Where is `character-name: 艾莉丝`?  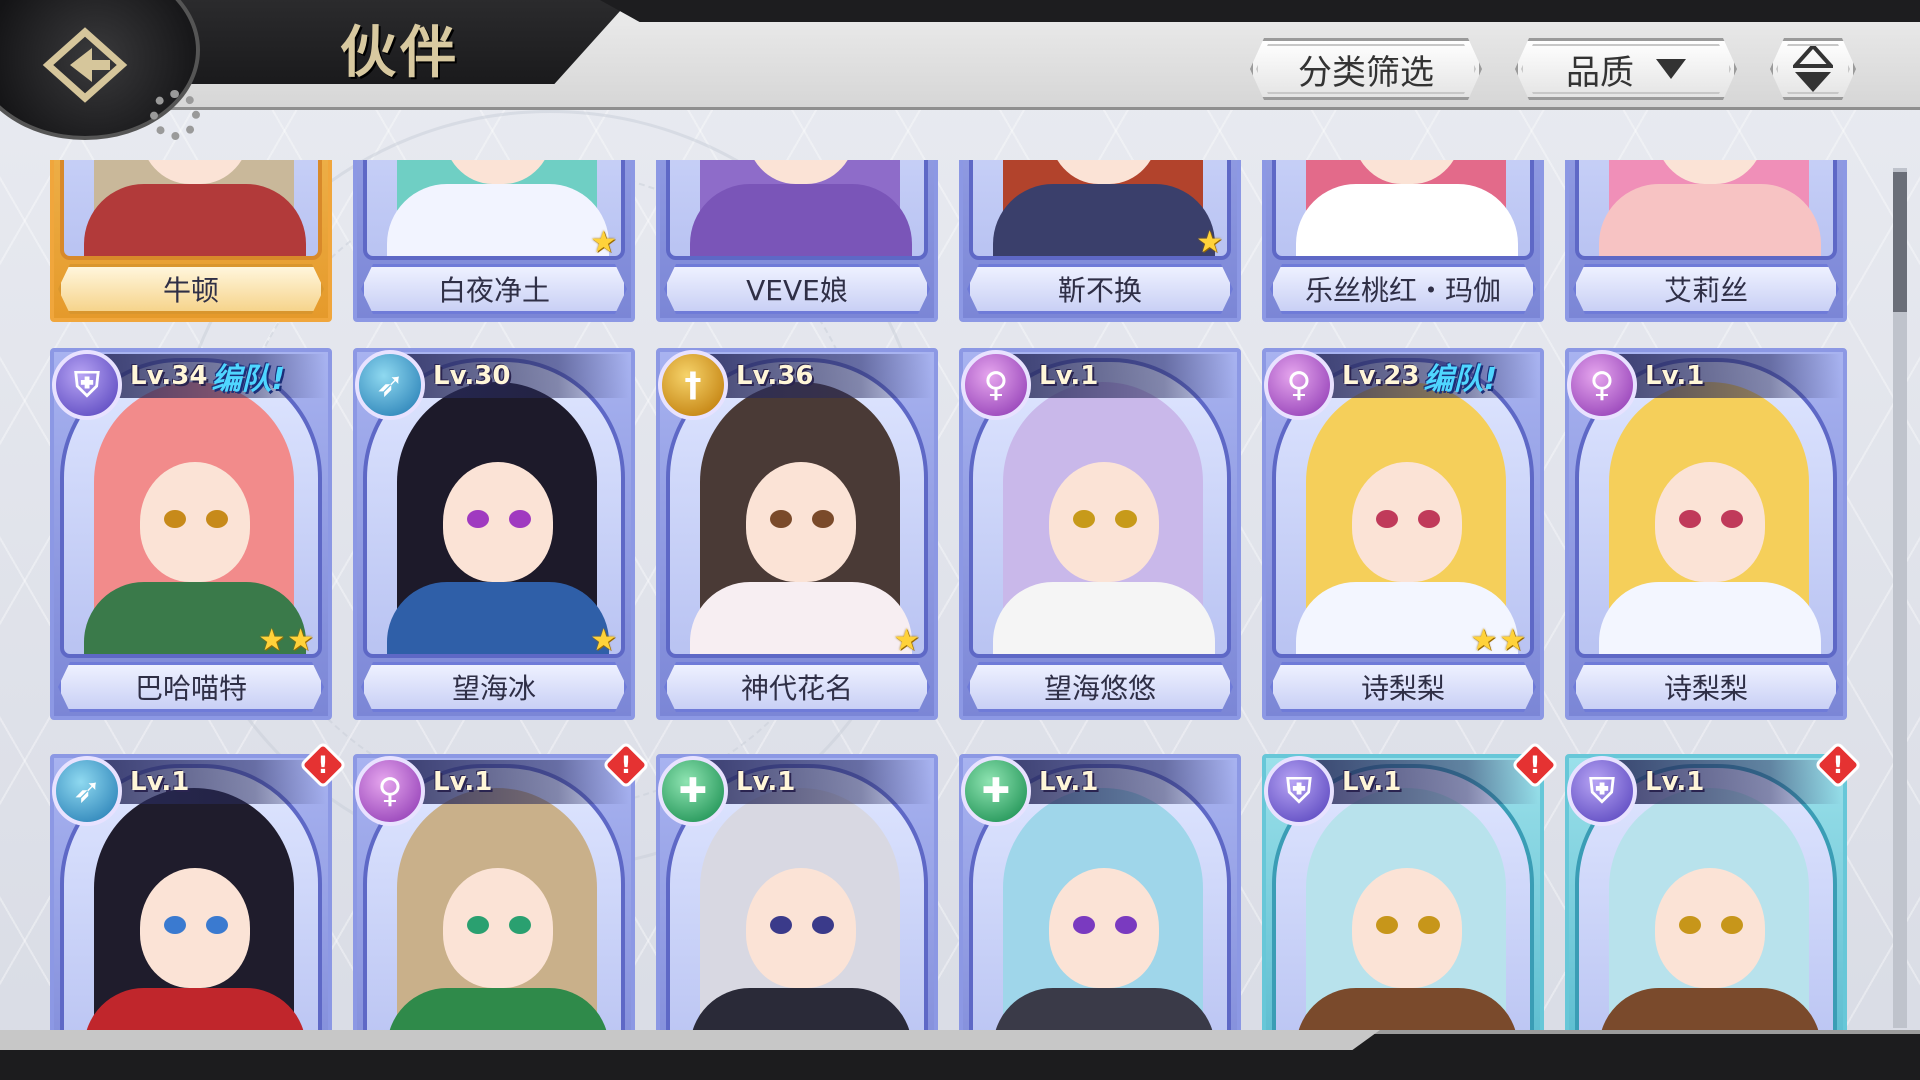 character-name: 艾莉丝 is located at coordinates (1706, 289).